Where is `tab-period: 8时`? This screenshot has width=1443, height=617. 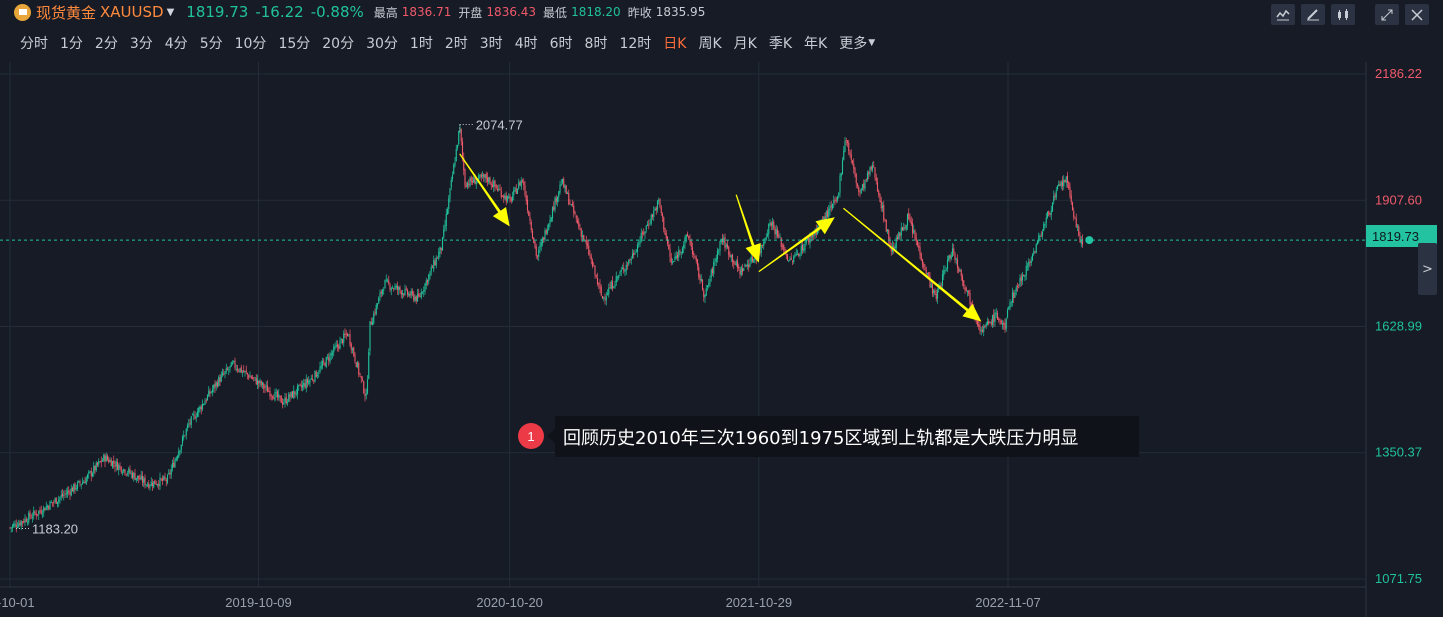 tab-period: 8时 is located at coordinates (596, 43).